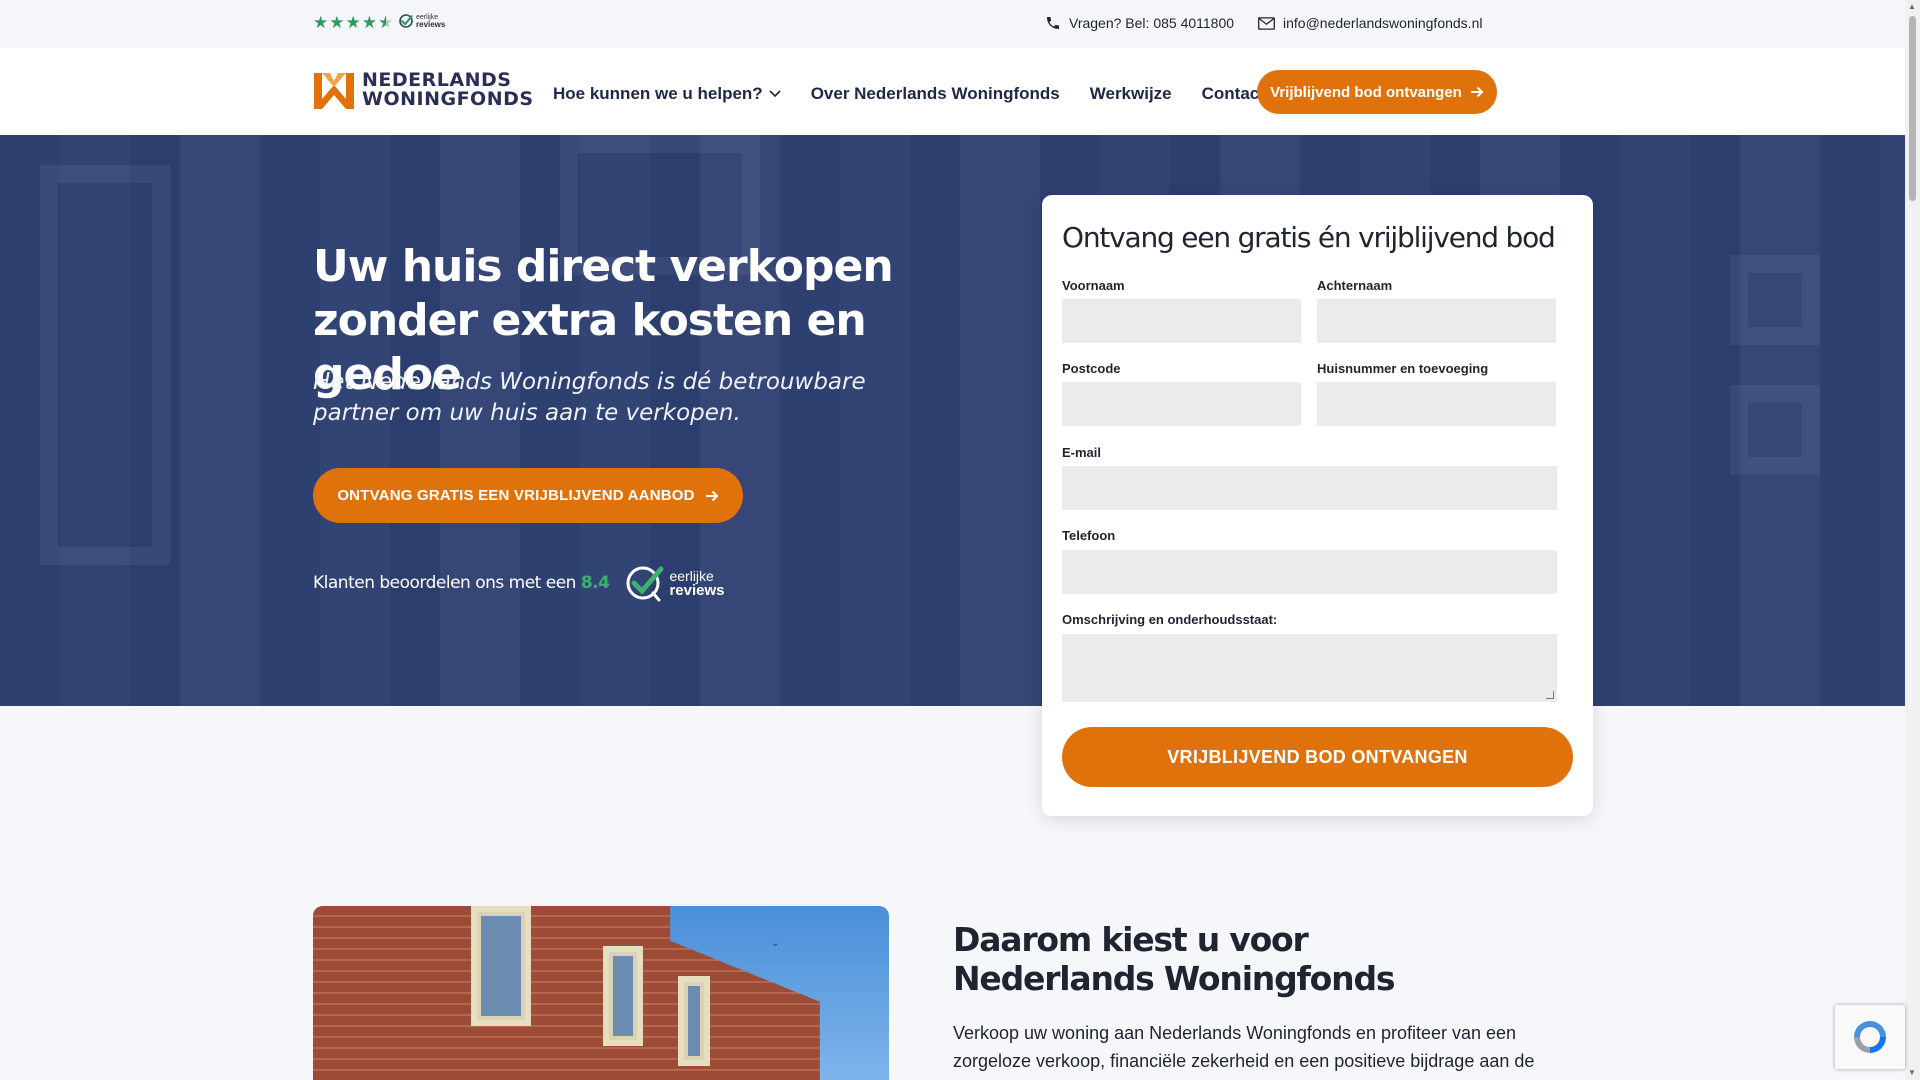  I want to click on top-phone-link: Vragen? Bel: 085 4011800, so click(1139, 23).